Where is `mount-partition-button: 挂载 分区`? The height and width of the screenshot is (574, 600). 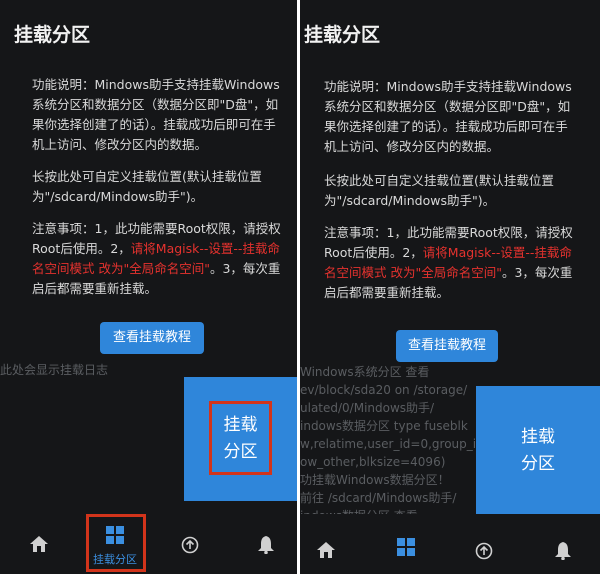 mount-partition-button: 挂载 分区 is located at coordinates (538, 451).